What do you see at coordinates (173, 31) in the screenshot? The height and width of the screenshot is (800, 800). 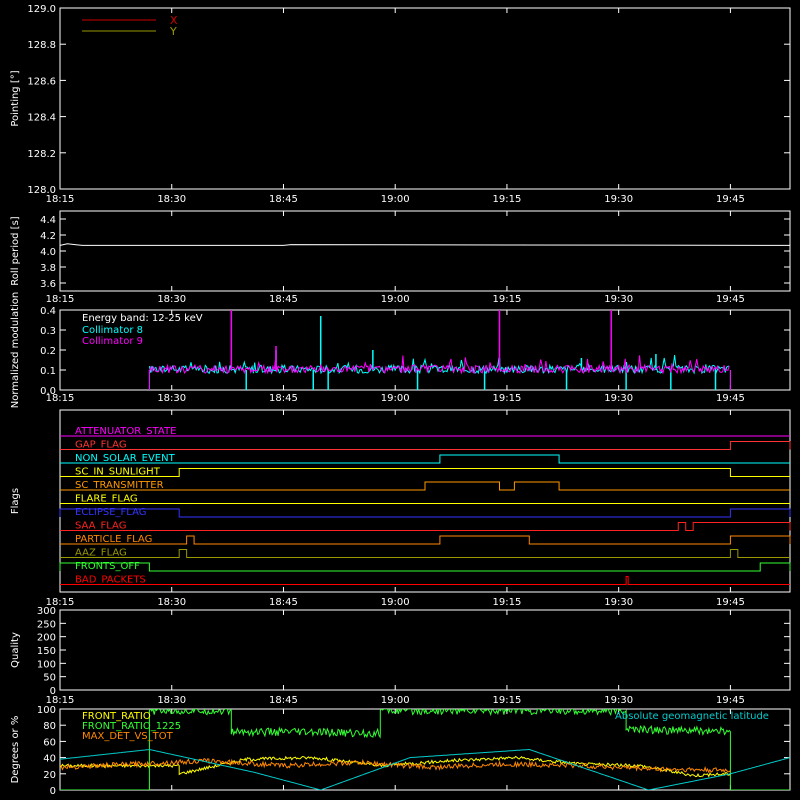 I see `legend-label: Y` at bounding box center [173, 31].